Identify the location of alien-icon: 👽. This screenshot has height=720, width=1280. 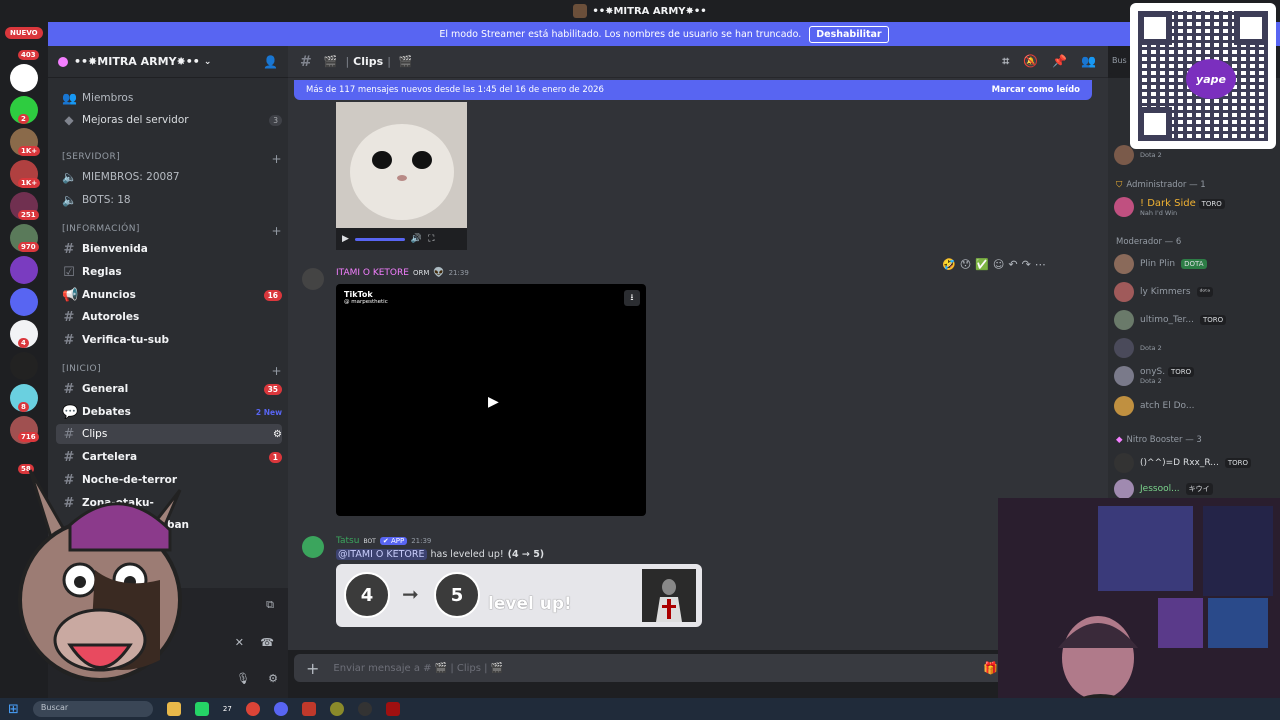
(439, 273).